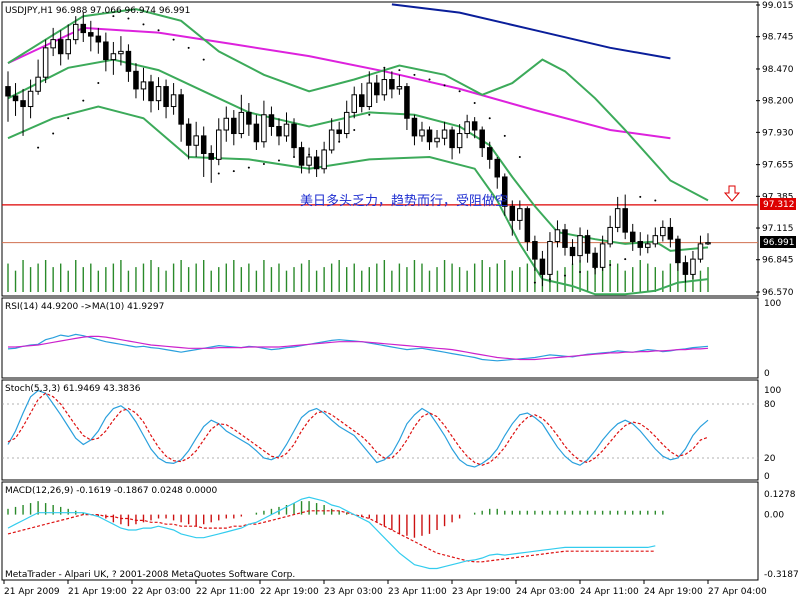 The width and height of the screenshot is (800, 600). Describe the element at coordinates (778, 6) in the screenshot. I see `main-y-tick-label: 99.015` at that location.